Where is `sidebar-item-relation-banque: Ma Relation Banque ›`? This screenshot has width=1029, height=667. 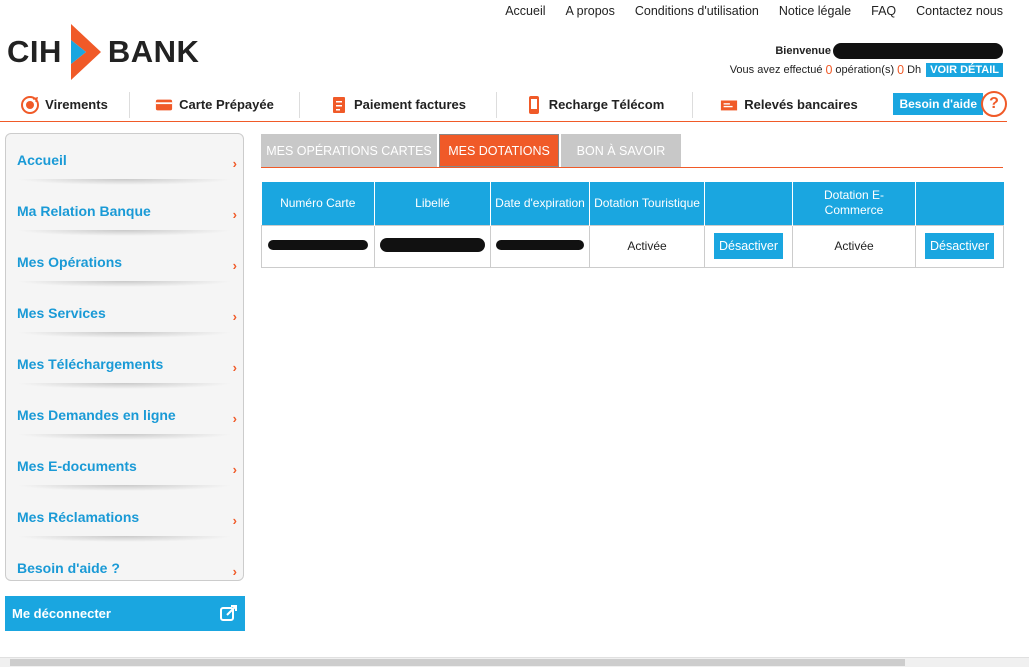 sidebar-item-relation-banque: Ma Relation Banque › is located at coordinates (124, 210).